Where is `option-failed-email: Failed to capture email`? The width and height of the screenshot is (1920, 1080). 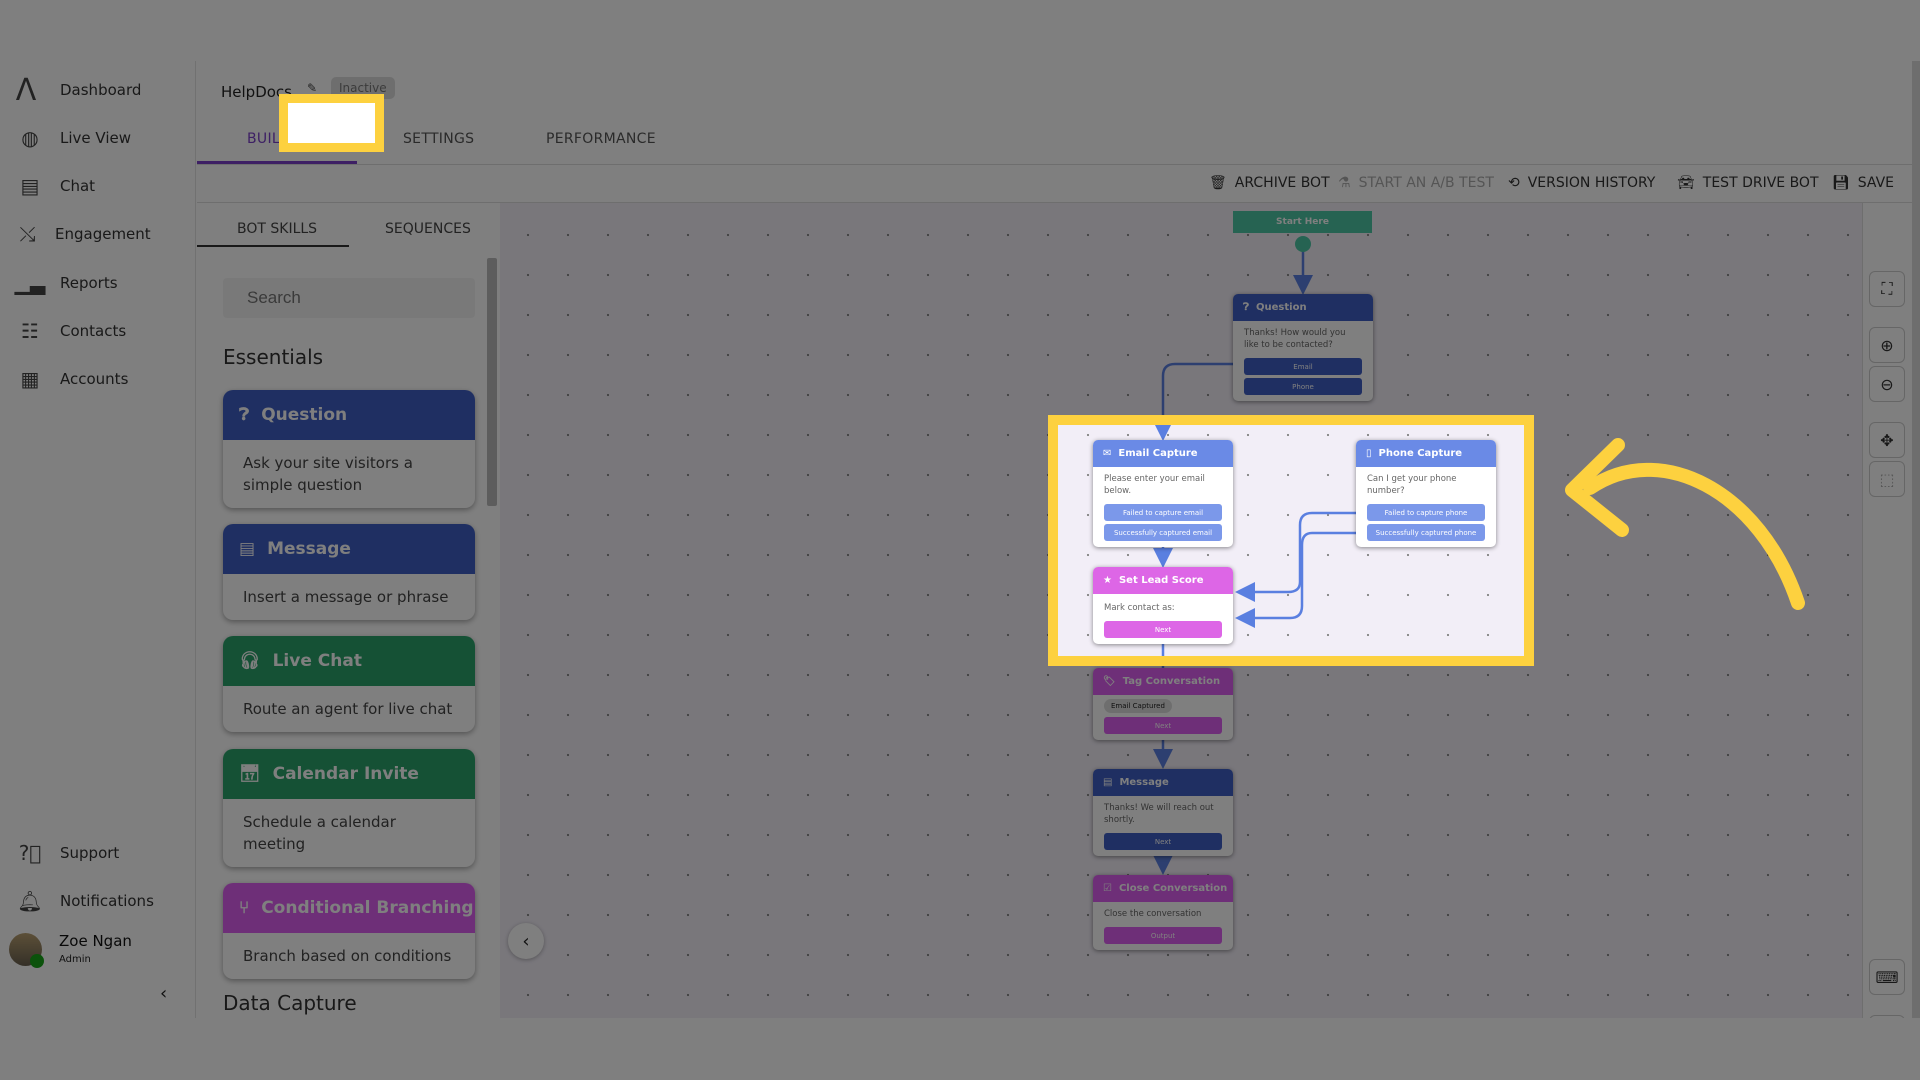 option-failed-email: Failed to capture email is located at coordinates (1163, 512).